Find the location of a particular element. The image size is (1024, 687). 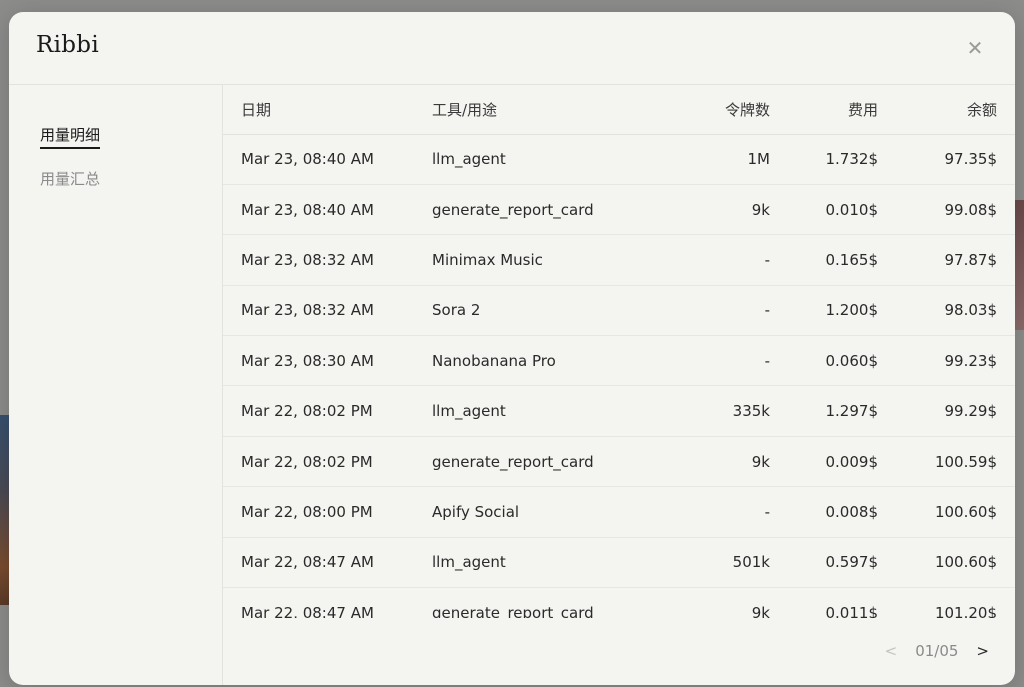

brand-logo: Ribbi is located at coordinates (67, 45).